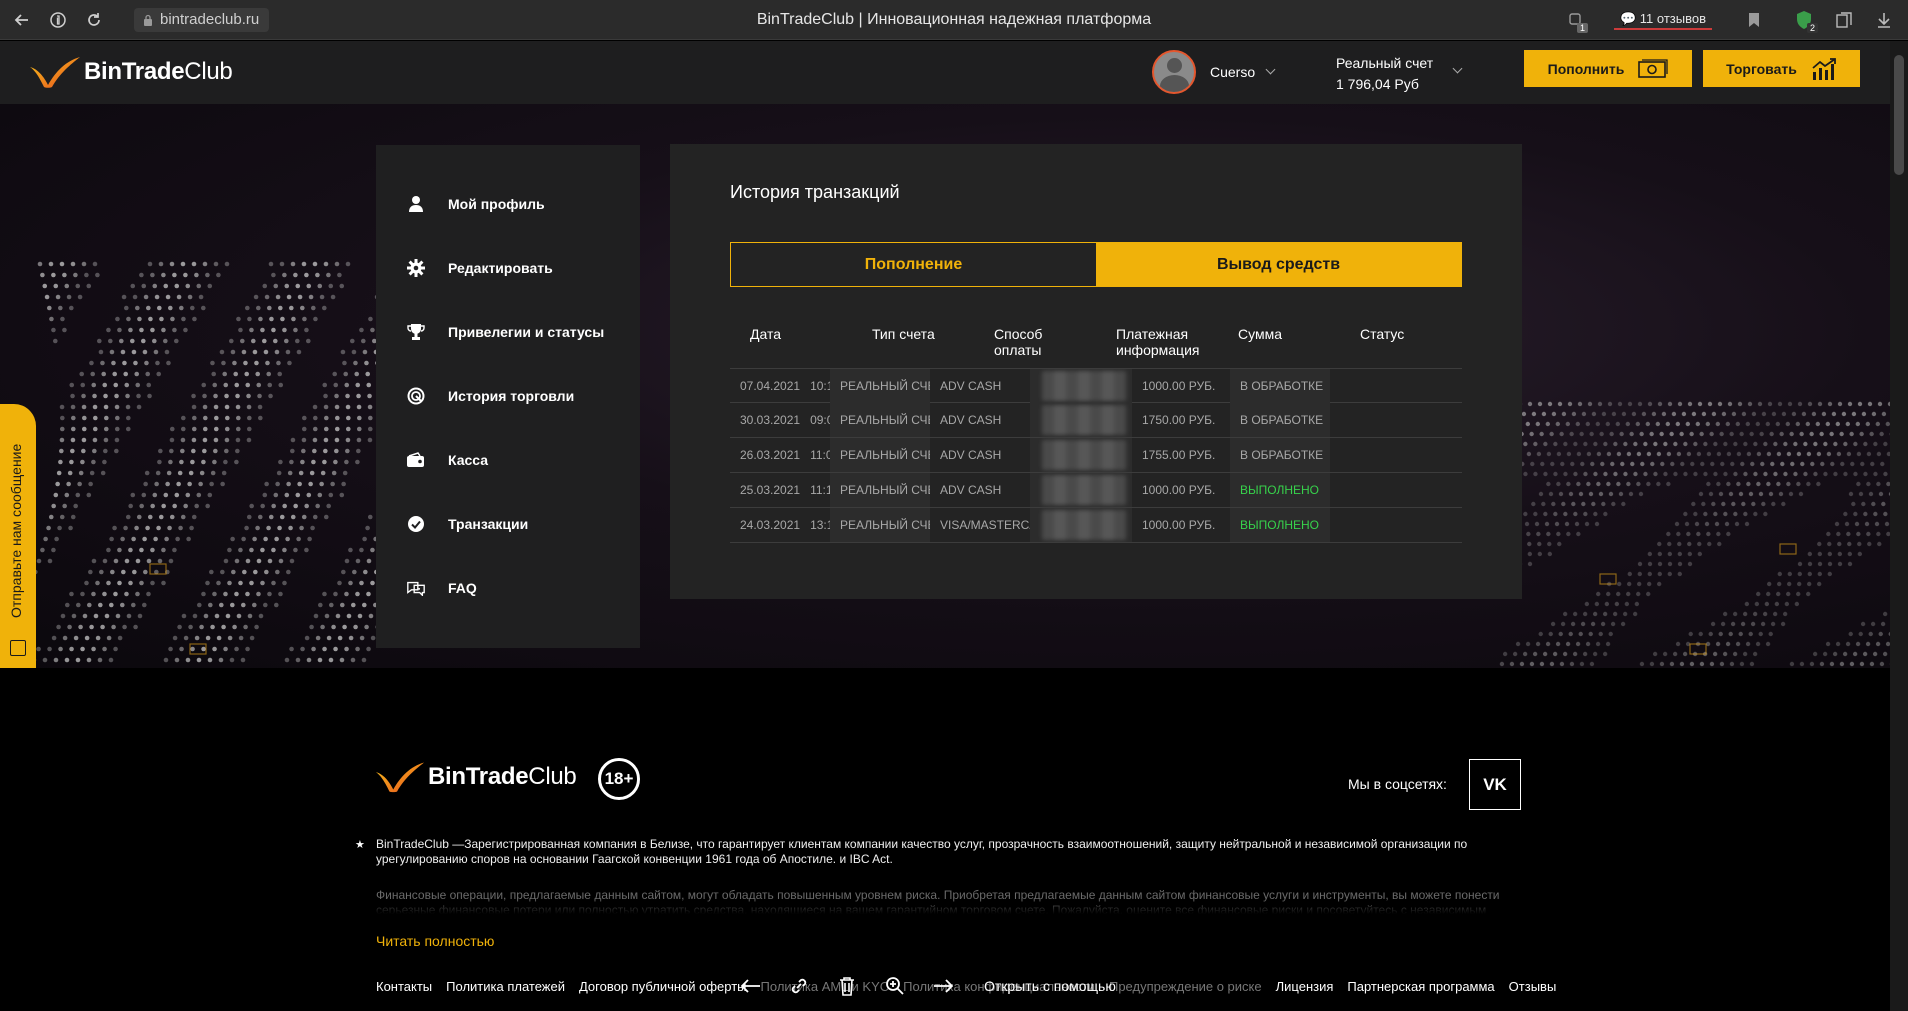 The height and width of the screenshot is (1011, 1908). What do you see at coordinates (1628, 18) in the screenshot?
I see `speech-bubble-icon: 💬` at bounding box center [1628, 18].